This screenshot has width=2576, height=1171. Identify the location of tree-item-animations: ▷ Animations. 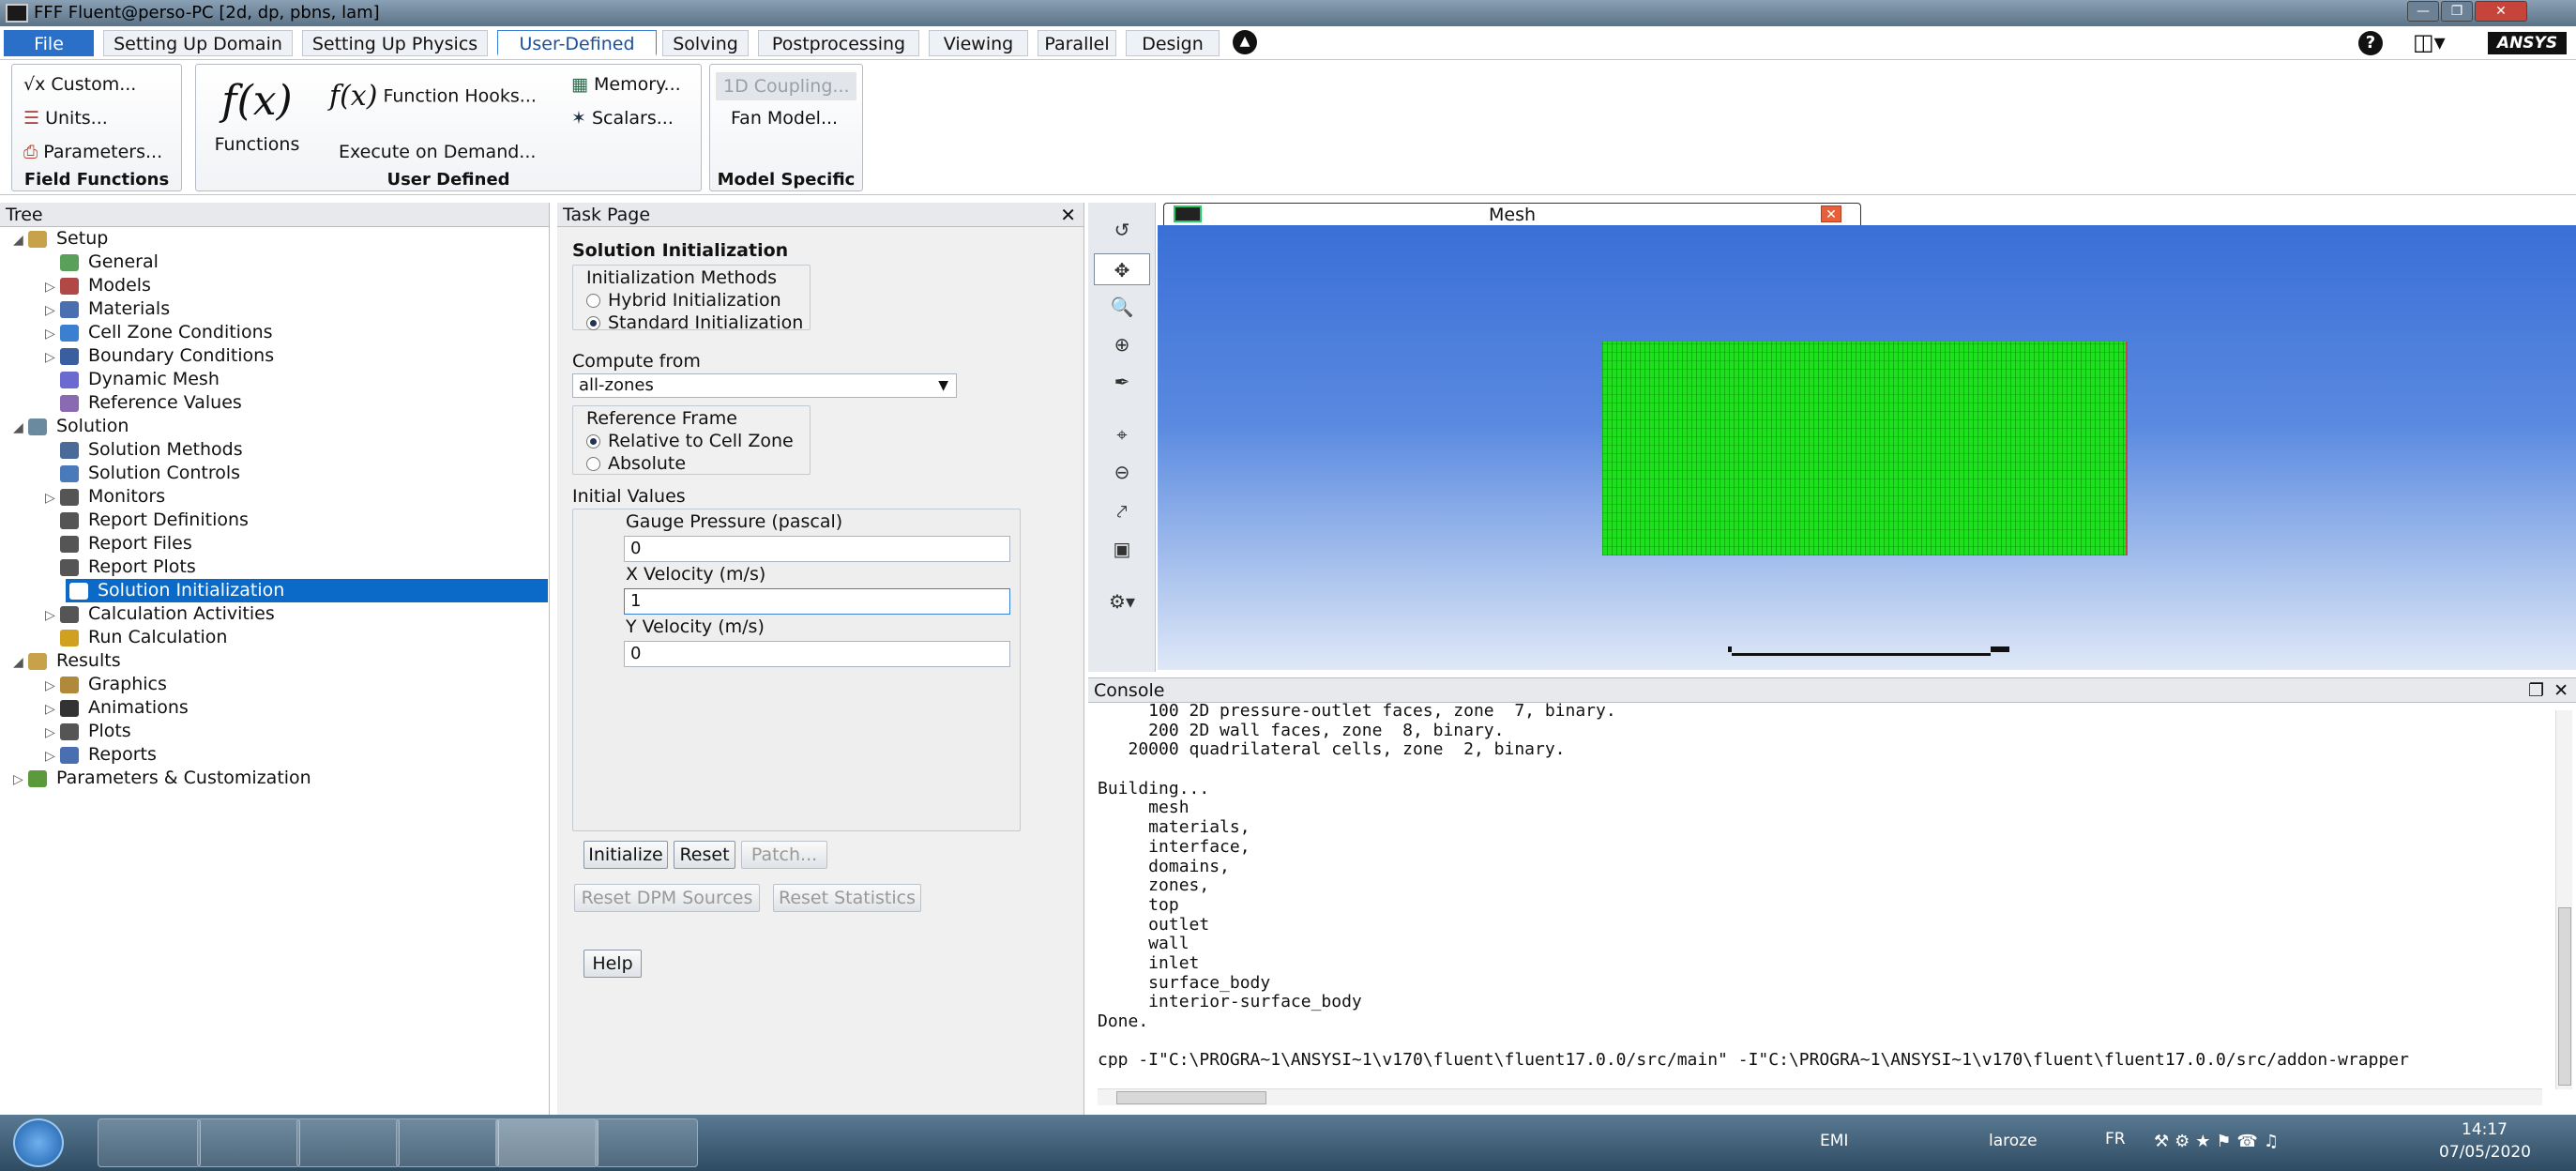
(117, 708).